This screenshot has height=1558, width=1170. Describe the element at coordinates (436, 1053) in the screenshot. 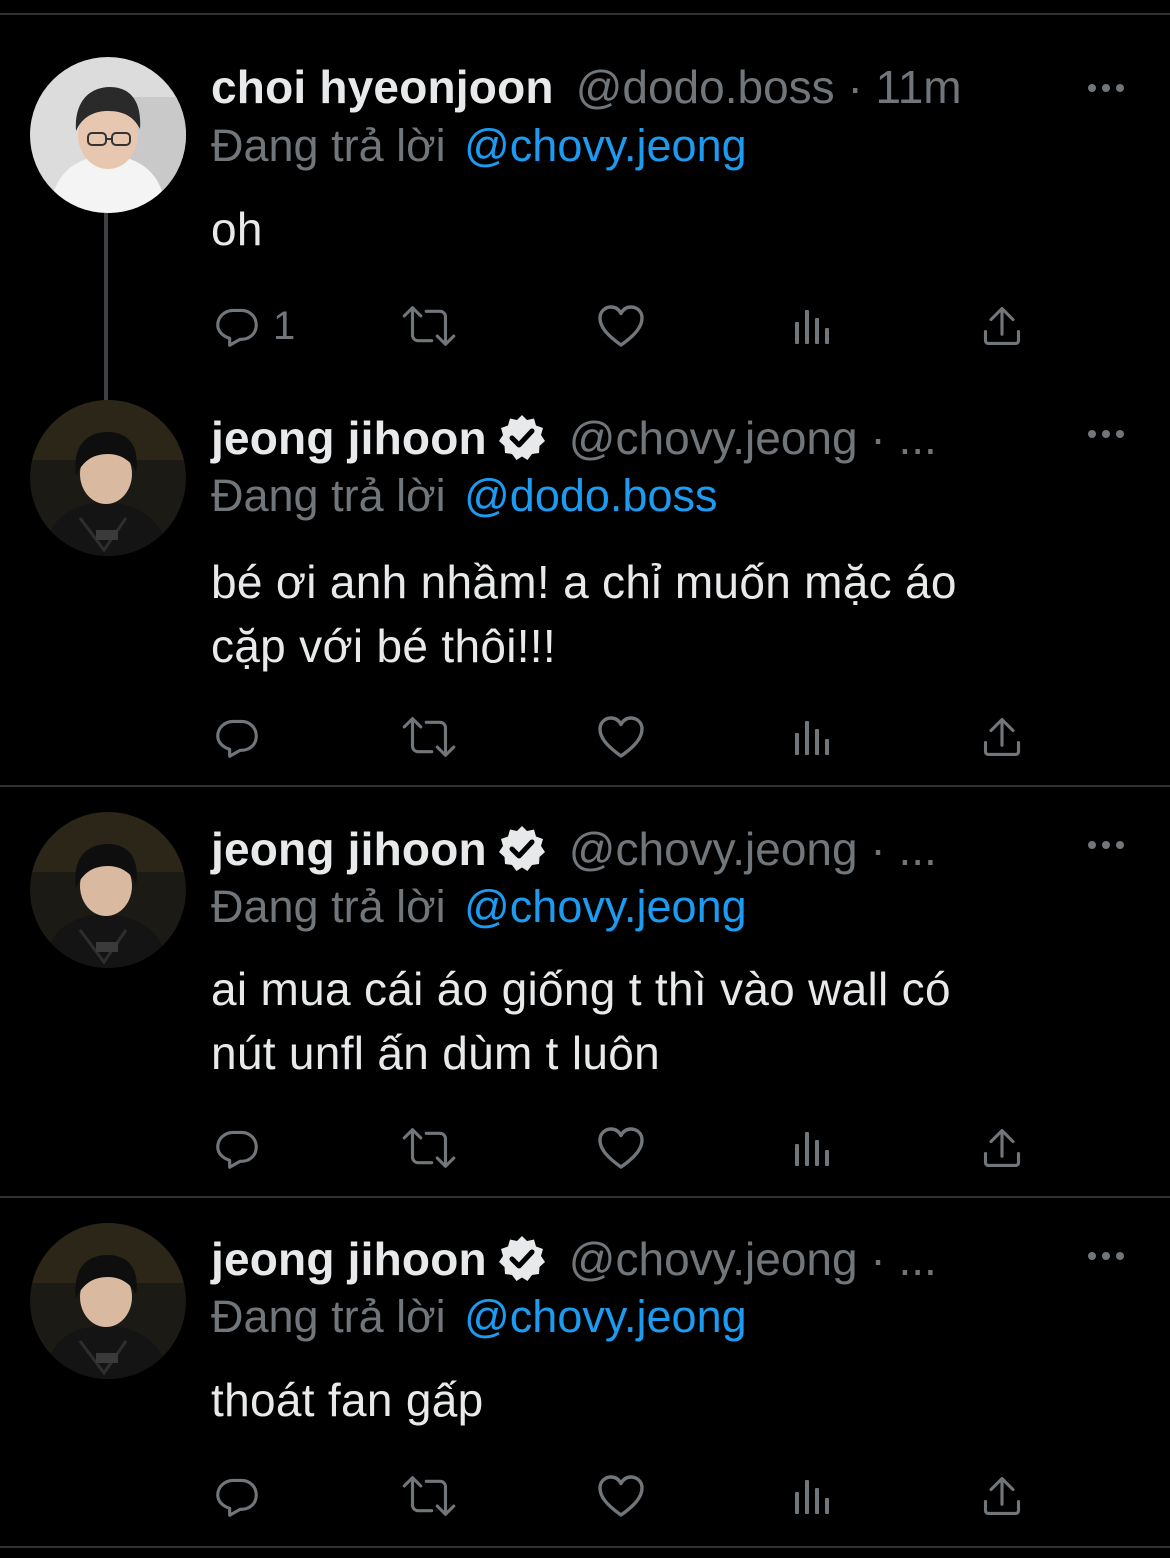

I see `tweet-text-line: nút unfl ấn dùm t luôn` at that location.